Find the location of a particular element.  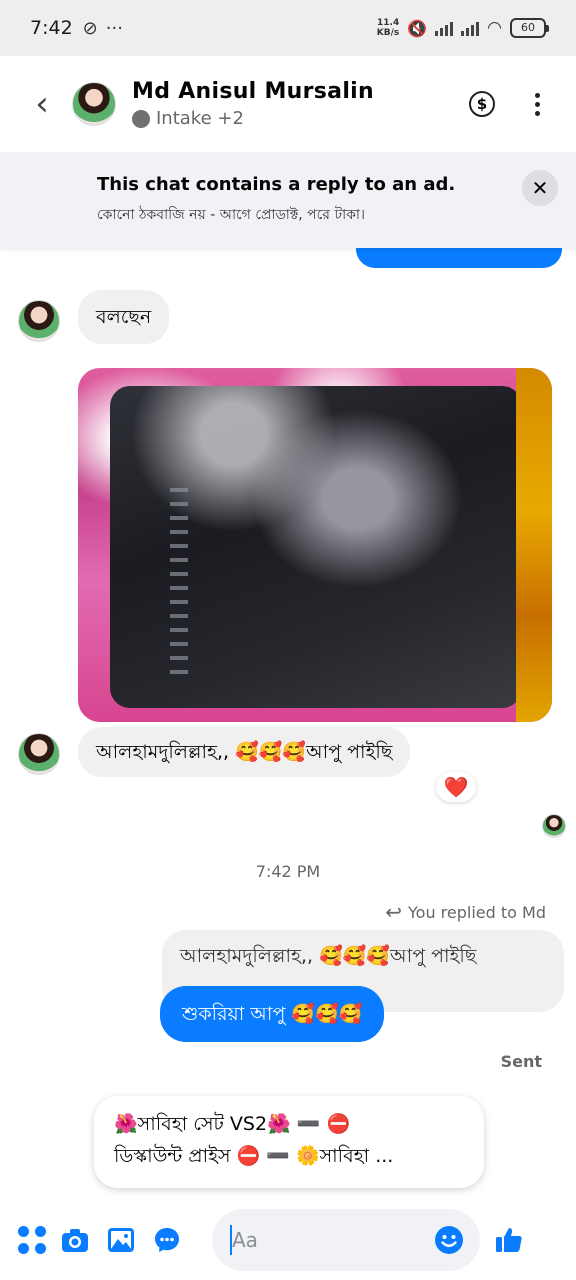

camera-icon is located at coordinates (75, 1240).